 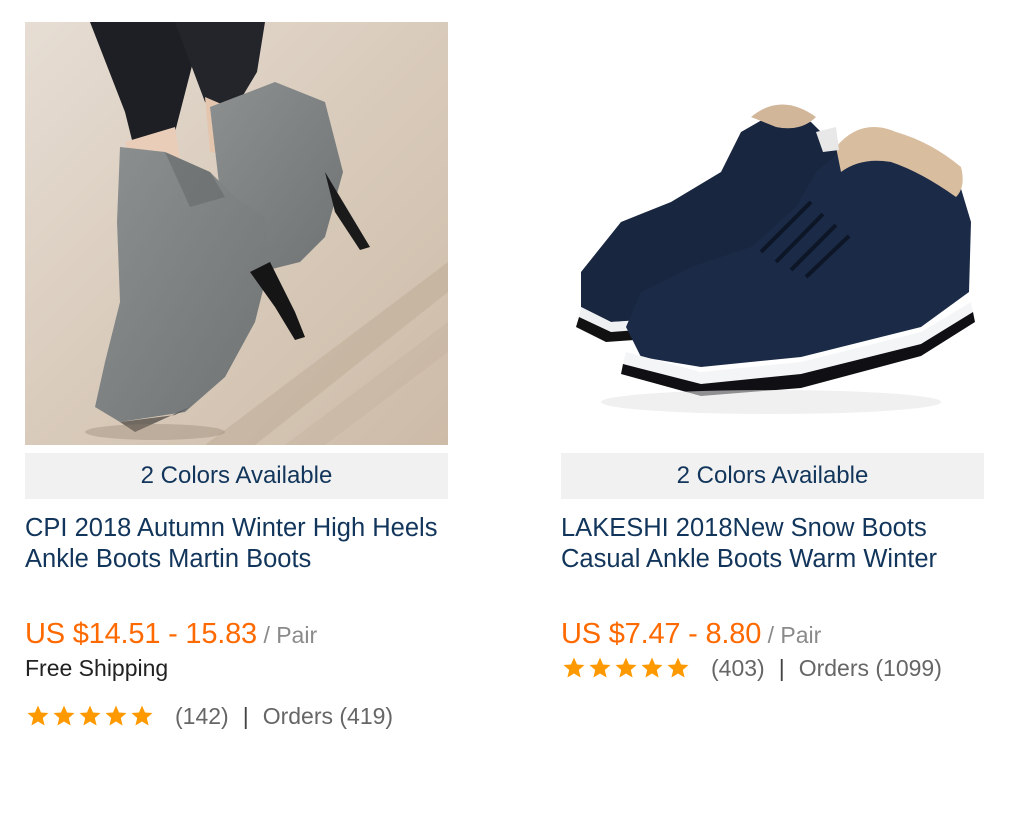 What do you see at coordinates (328, 716) in the screenshot?
I see `orders-count: Orders (419)` at bounding box center [328, 716].